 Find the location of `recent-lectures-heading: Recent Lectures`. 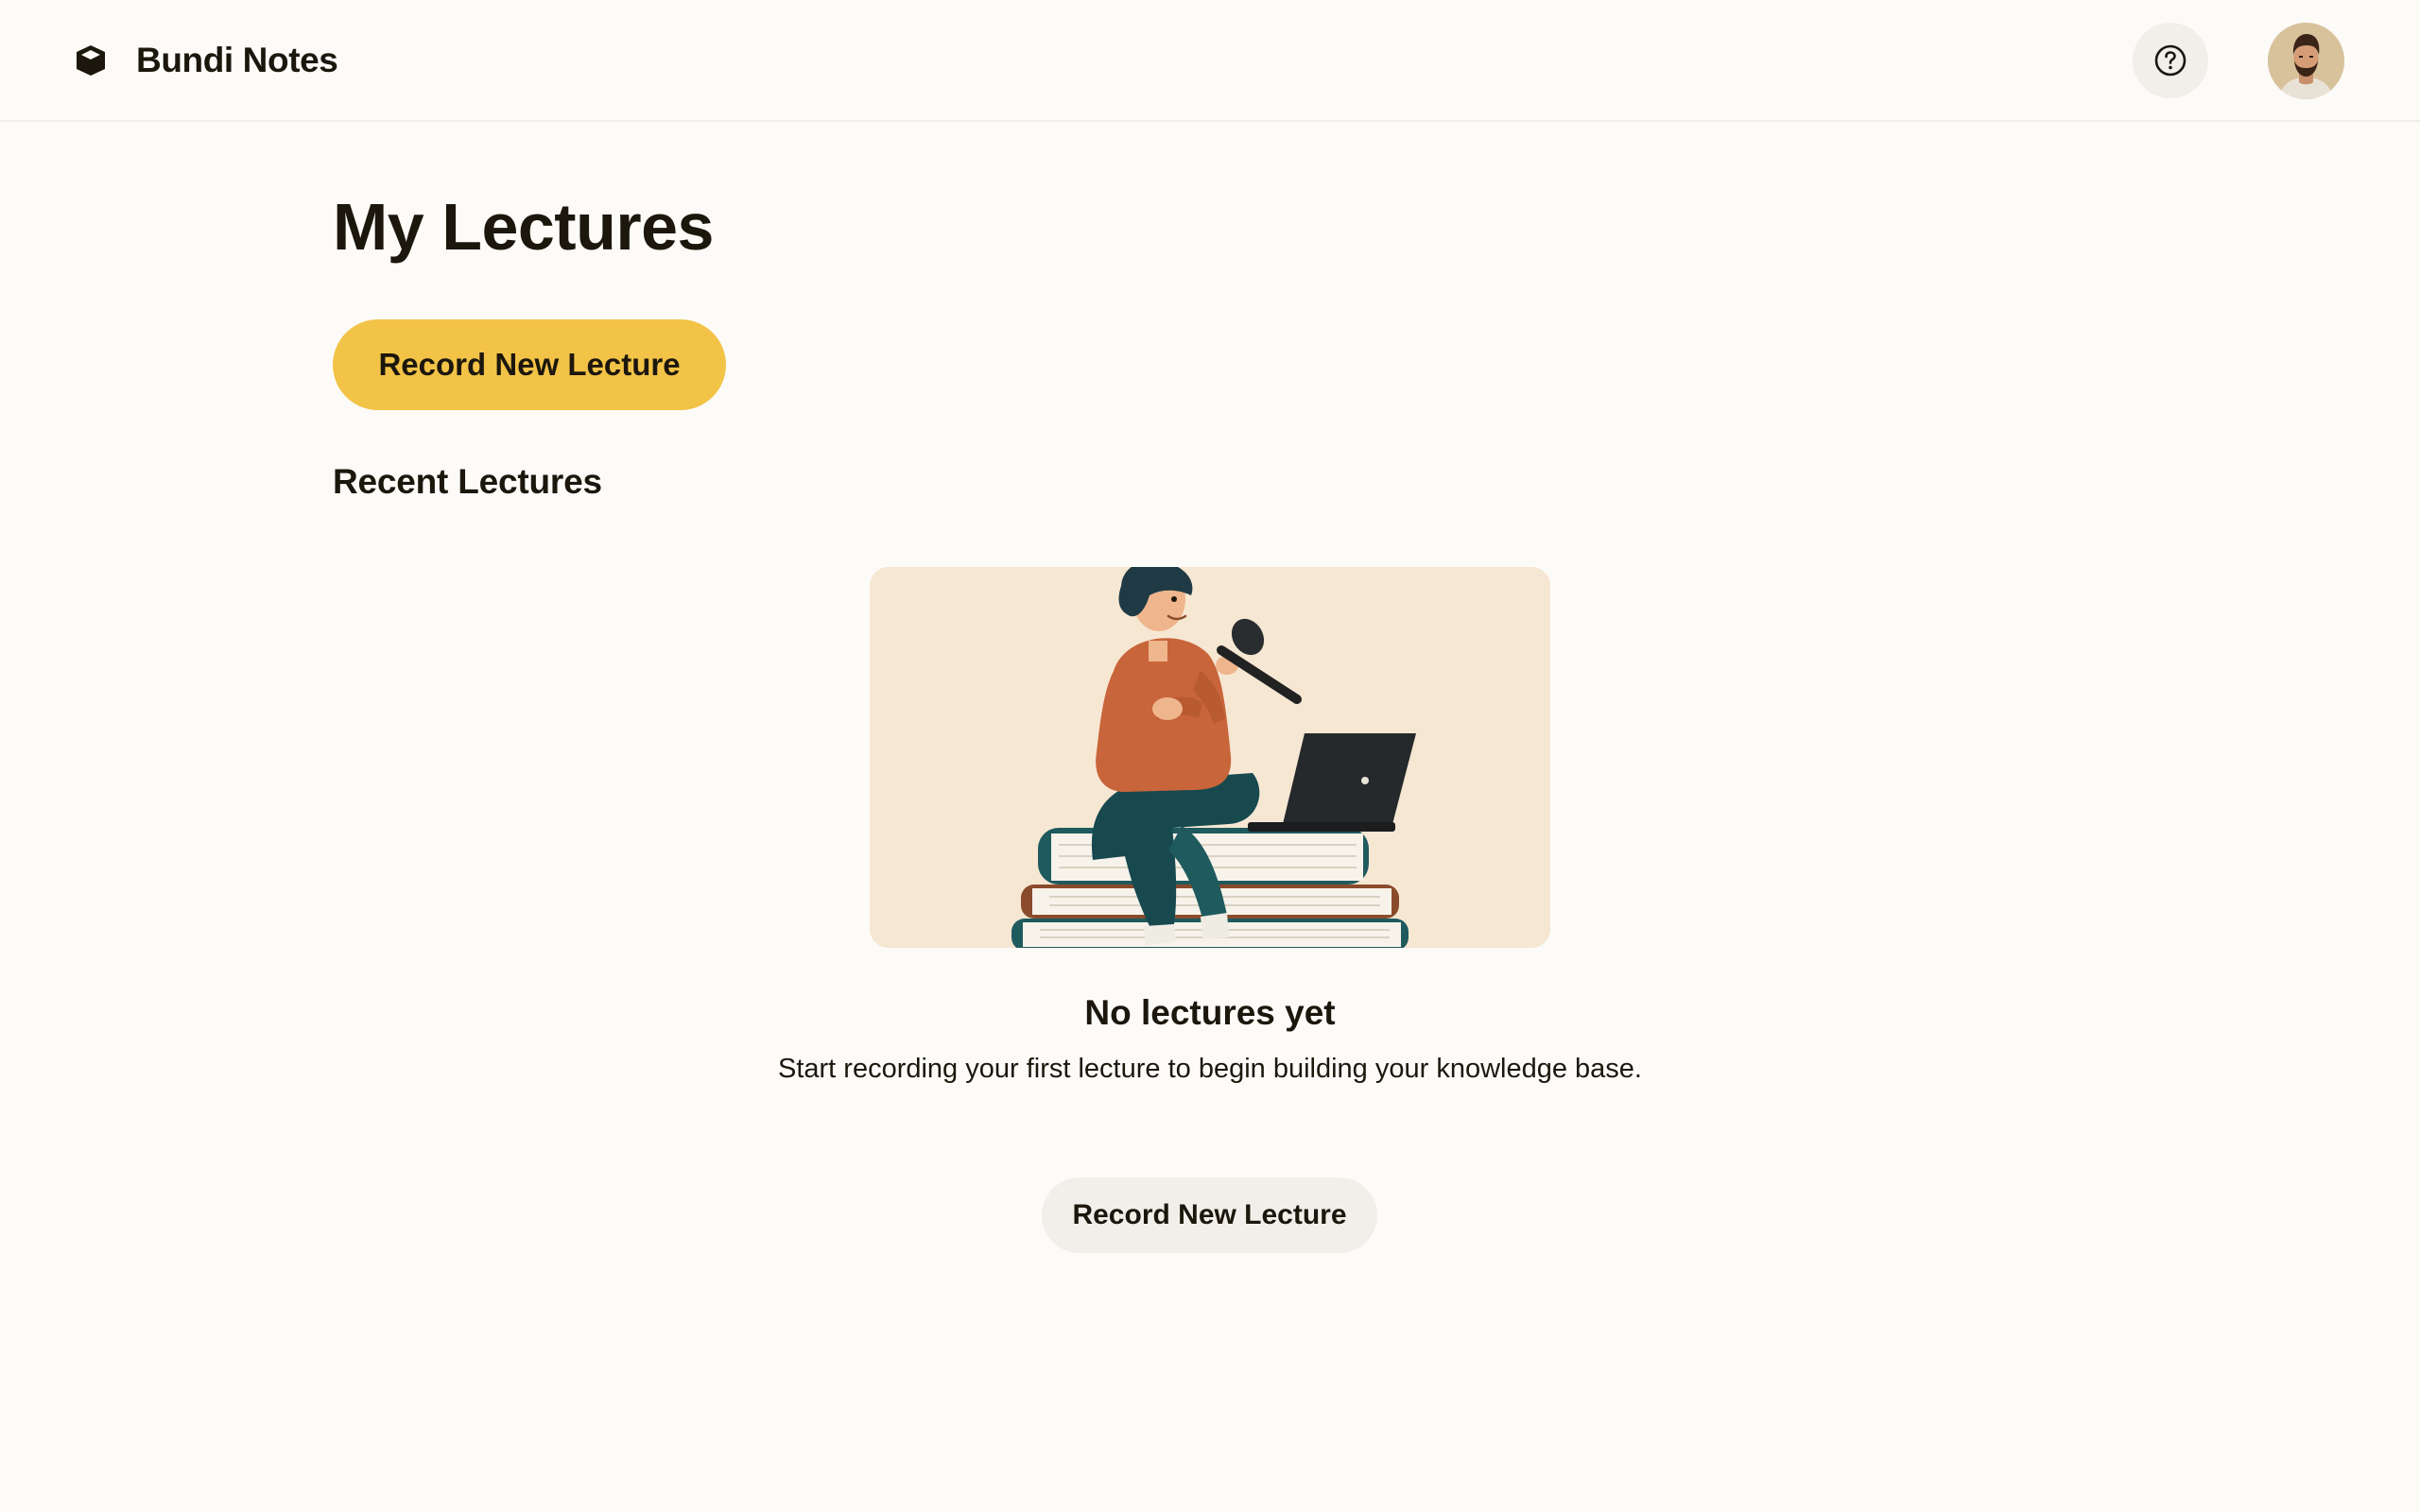

recent-lectures-heading: Recent Lectures is located at coordinates (467, 481).